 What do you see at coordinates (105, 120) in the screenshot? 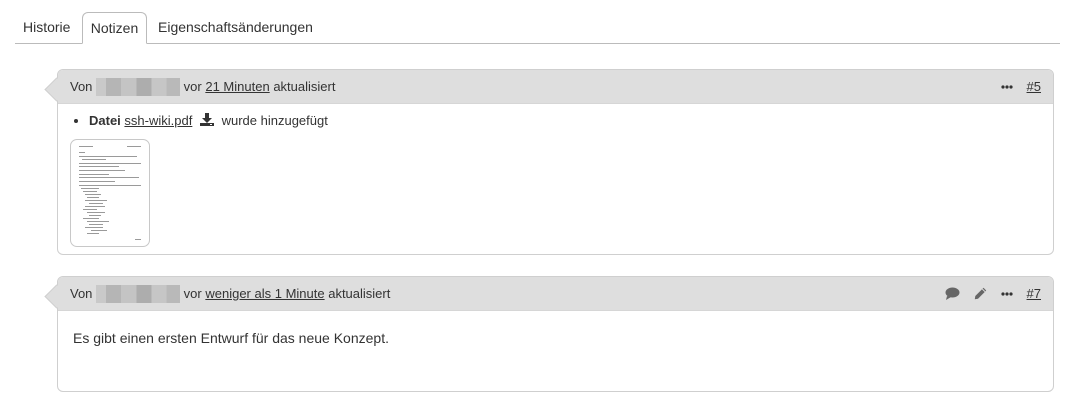
I see `detail-label: Datei` at bounding box center [105, 120].